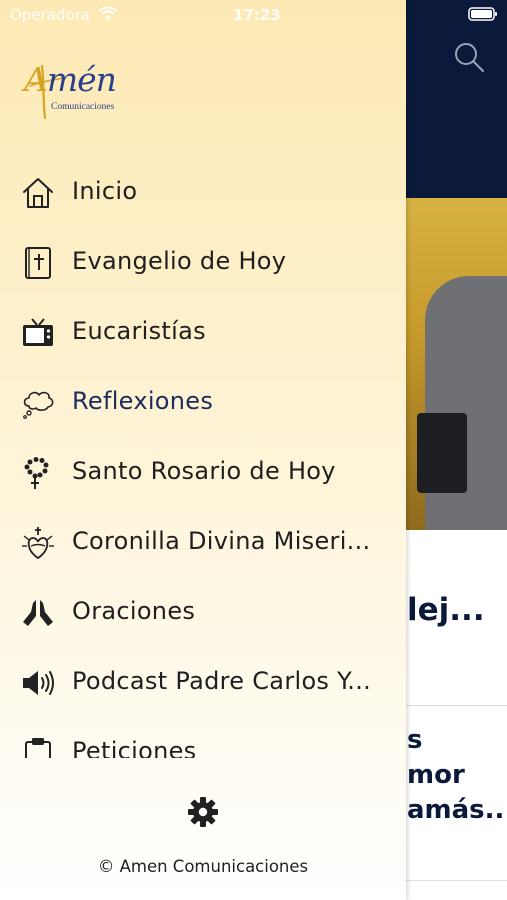 The height and width of the screenshot is (900, 507). Describe the element at coordinates (38, 748) in the screenshot. I see `clipboard-icon` at that location.